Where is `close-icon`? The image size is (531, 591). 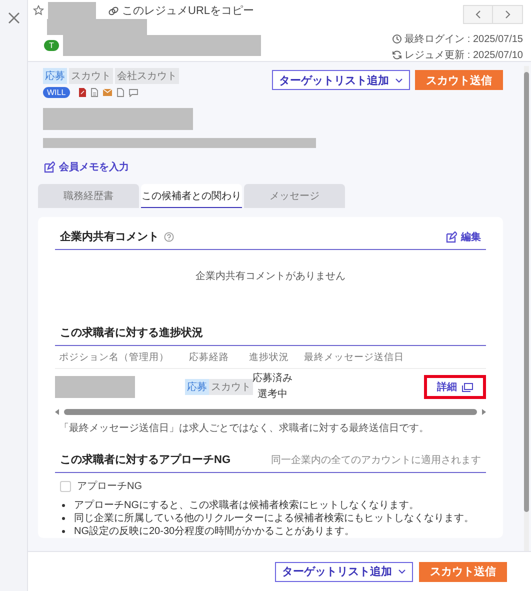 close-icon is located at coordinates (14, 18).